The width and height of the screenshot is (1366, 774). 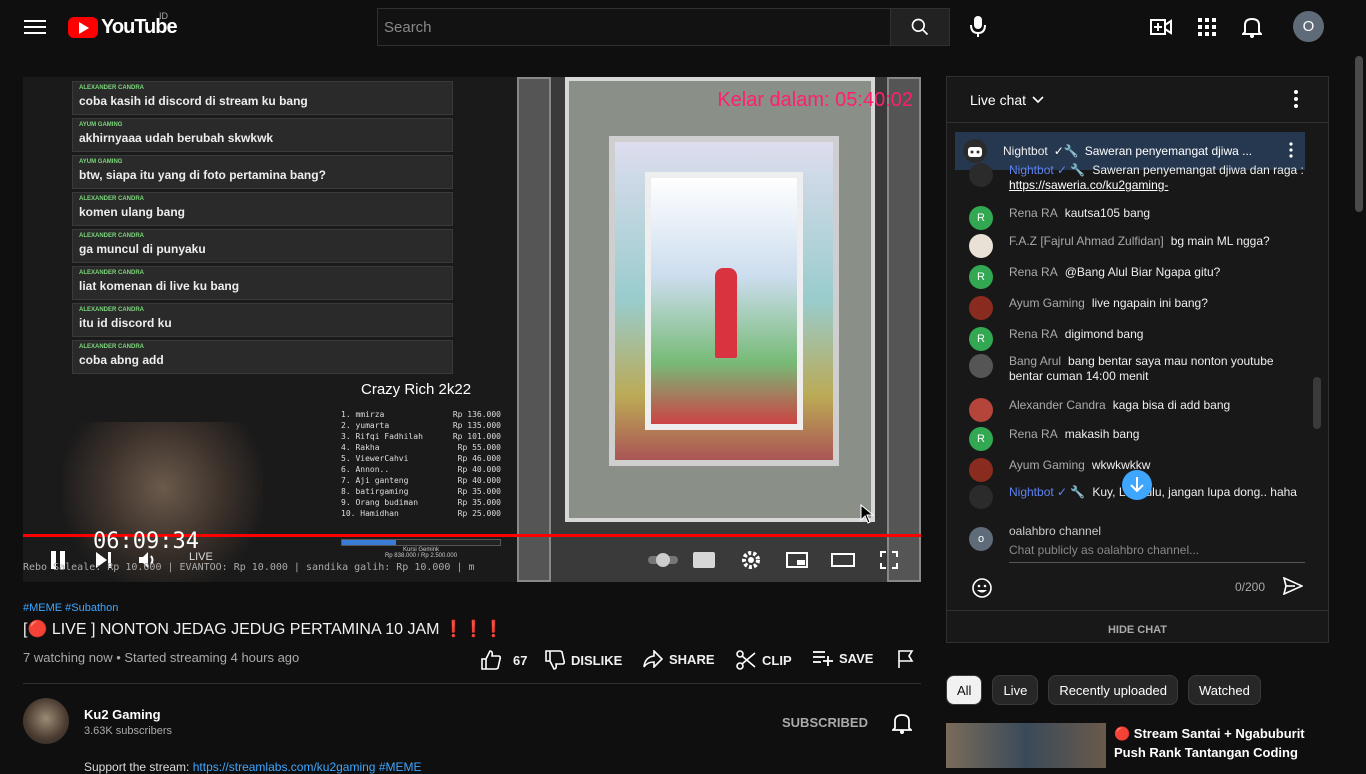 What do you see at coordinates (902, 725) in the screenshot?
I see `channel-bell-icon` at bounding box center [902, 725].